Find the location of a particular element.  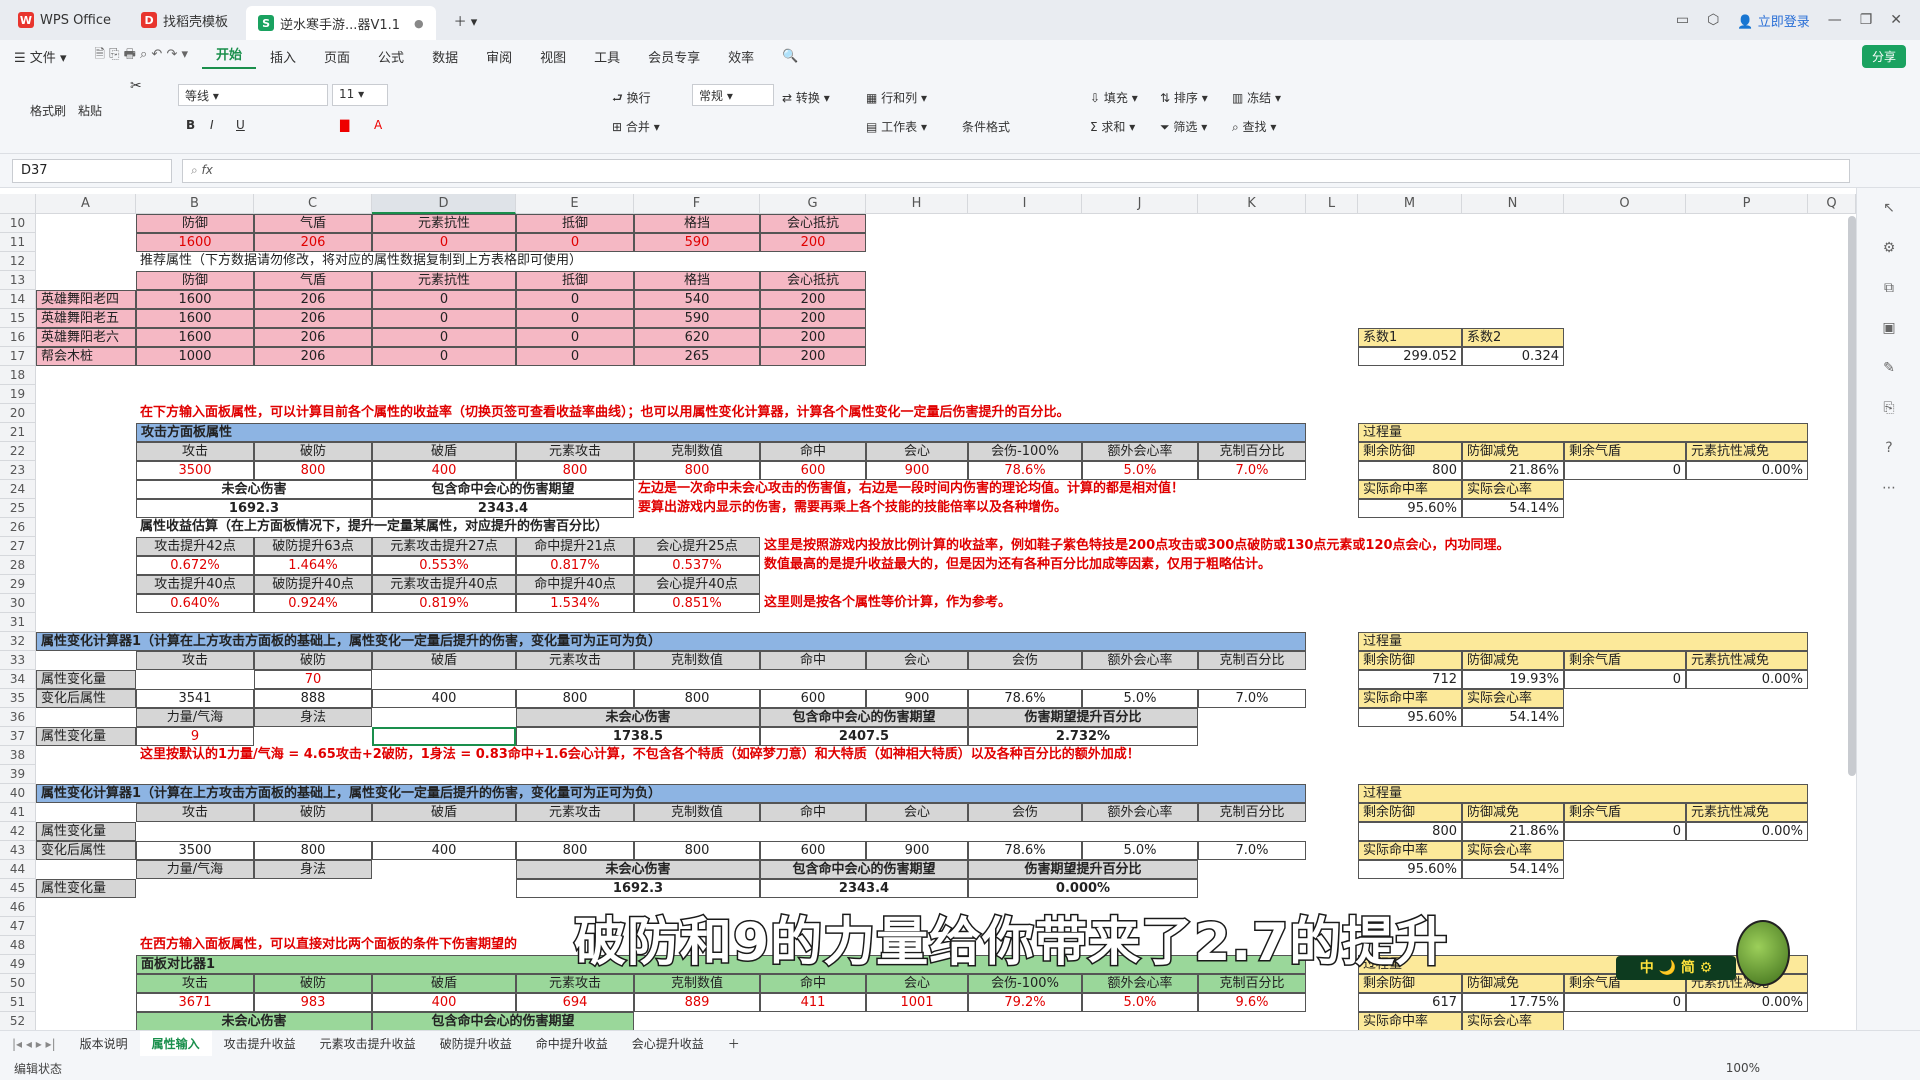

tab-docer: D 找稻壳模板 is located at coordinates (184, 20).